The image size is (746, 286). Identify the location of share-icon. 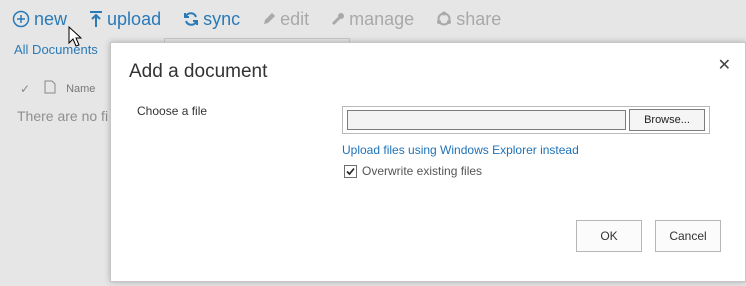
(444, 19).